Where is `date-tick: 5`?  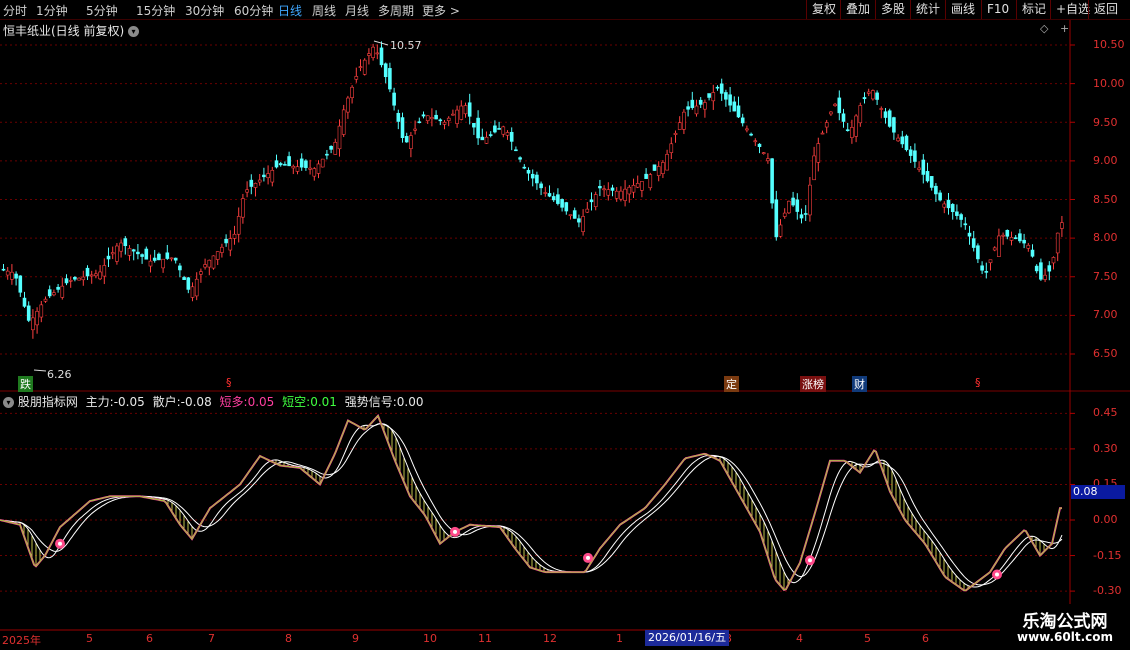 date-tick: 5 is located at coordinates (89, 638).